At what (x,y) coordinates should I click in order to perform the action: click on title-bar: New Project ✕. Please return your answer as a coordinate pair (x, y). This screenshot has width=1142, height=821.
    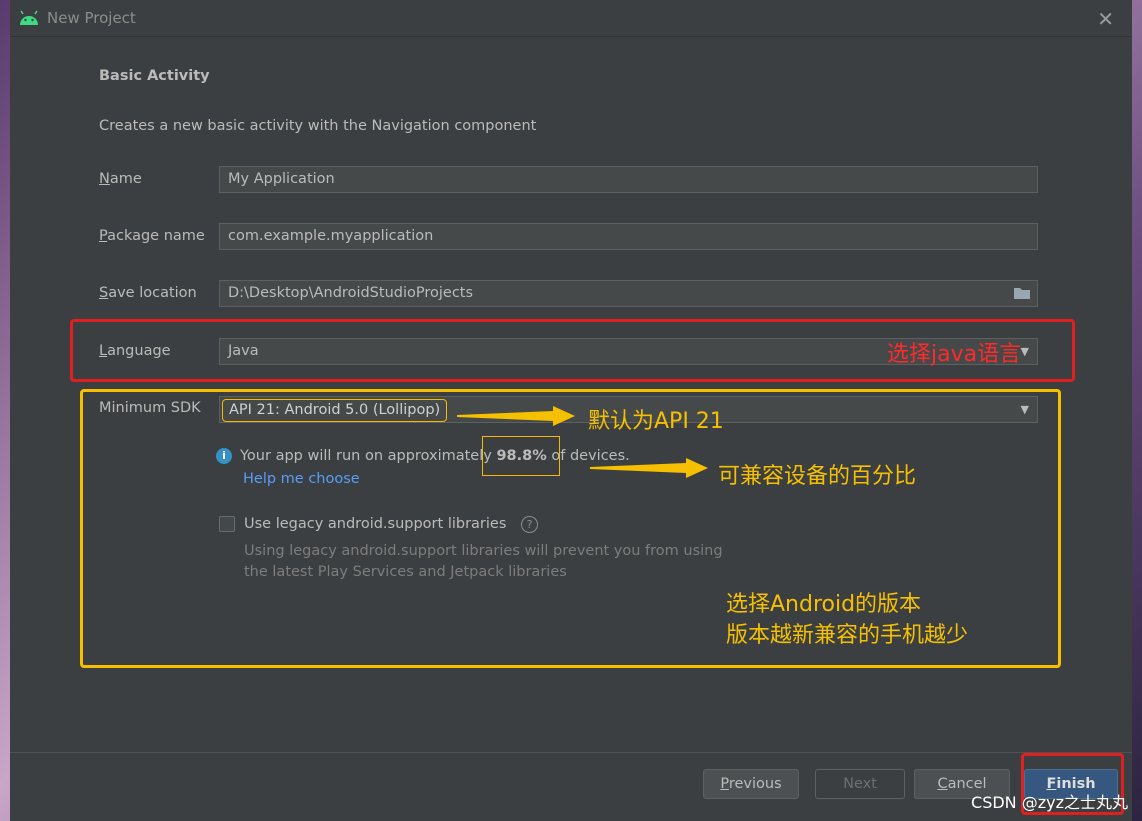
    Looking at the image, I should click on (571, 18).